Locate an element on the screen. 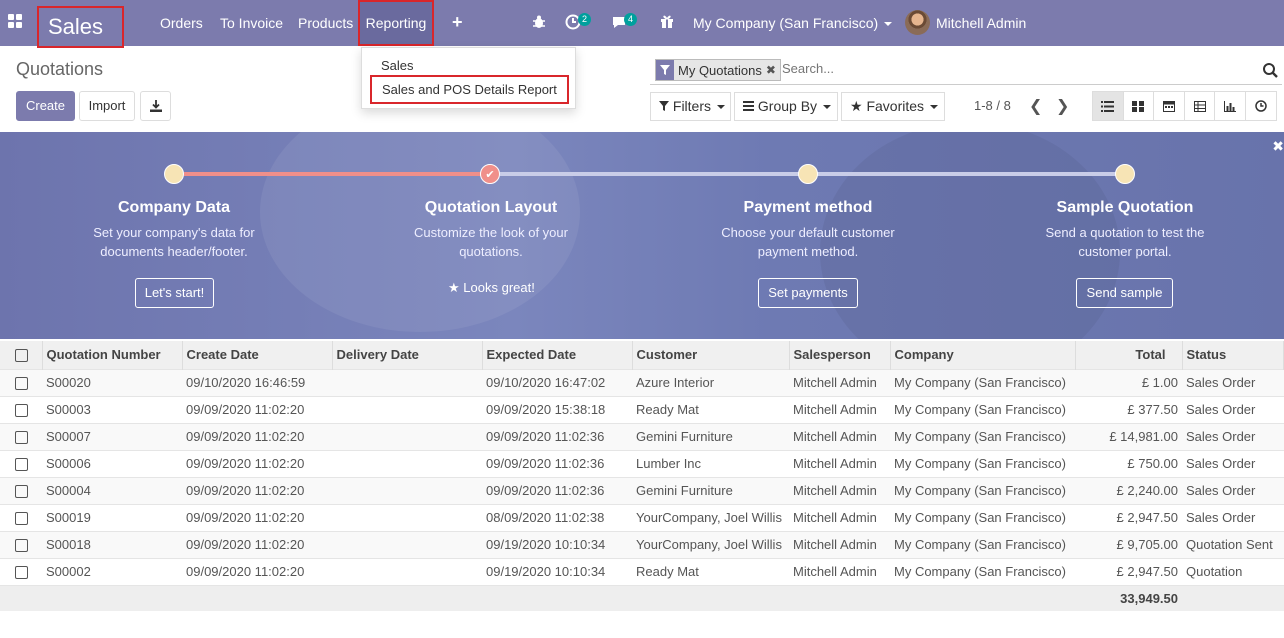 This screenshot has width=1284, height=638. step-done-label: ★ Looks great! is located at coordinates (491, 288).